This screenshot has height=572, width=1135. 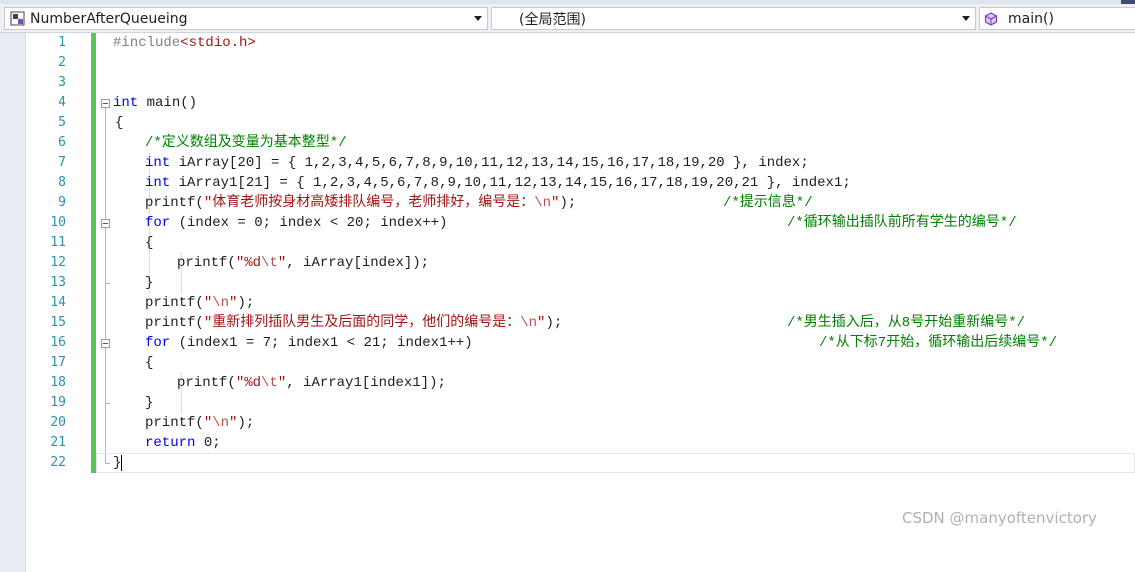 I want to click on code-text: , iArray1[index1]);, so click(x=366, y=383).